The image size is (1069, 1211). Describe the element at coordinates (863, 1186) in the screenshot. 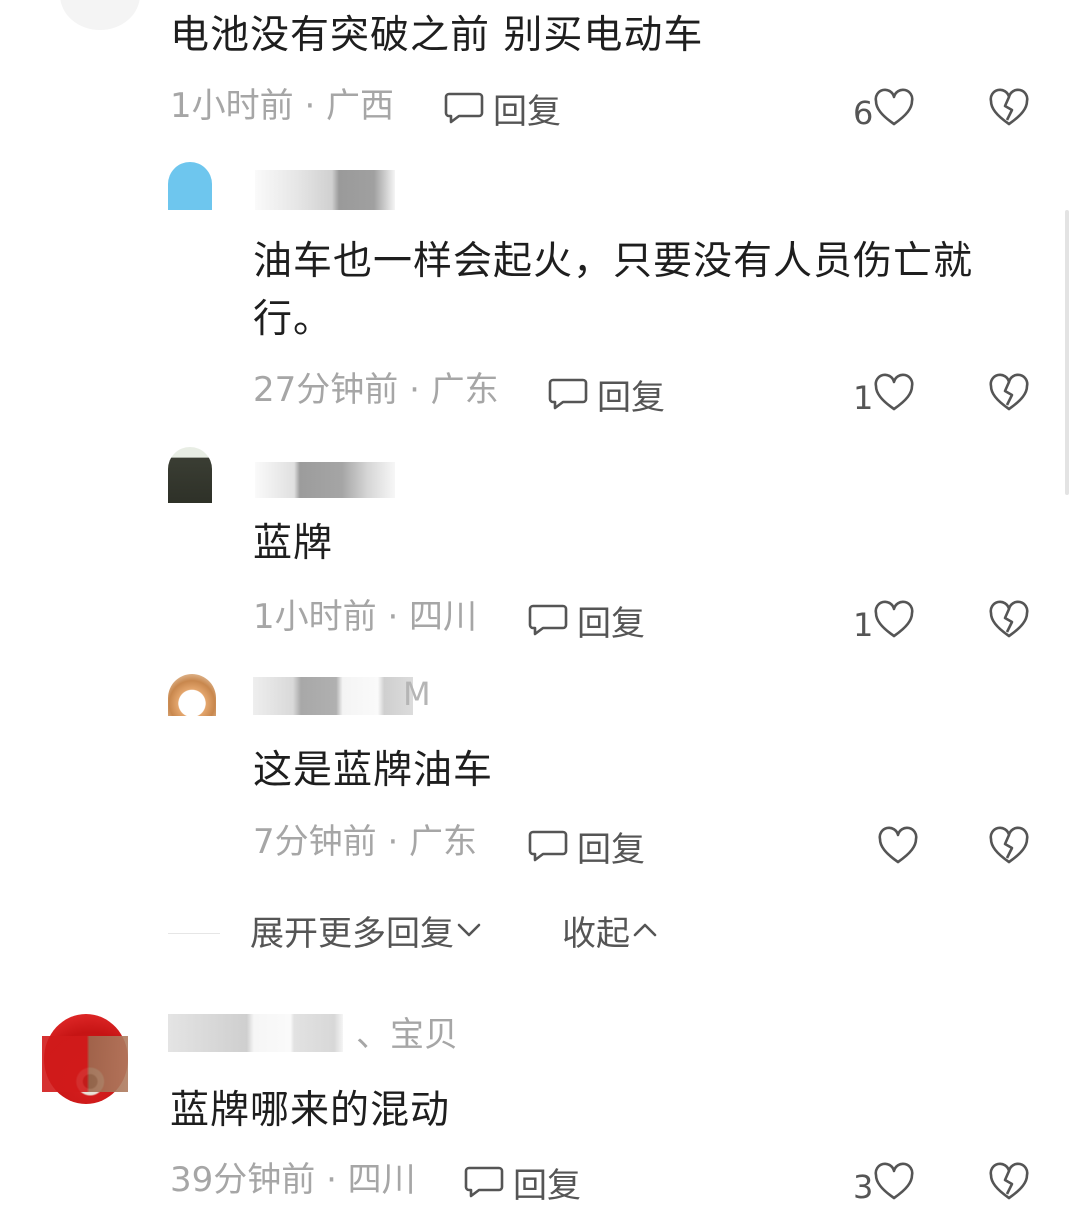

I see `like-count: 3` at that location.